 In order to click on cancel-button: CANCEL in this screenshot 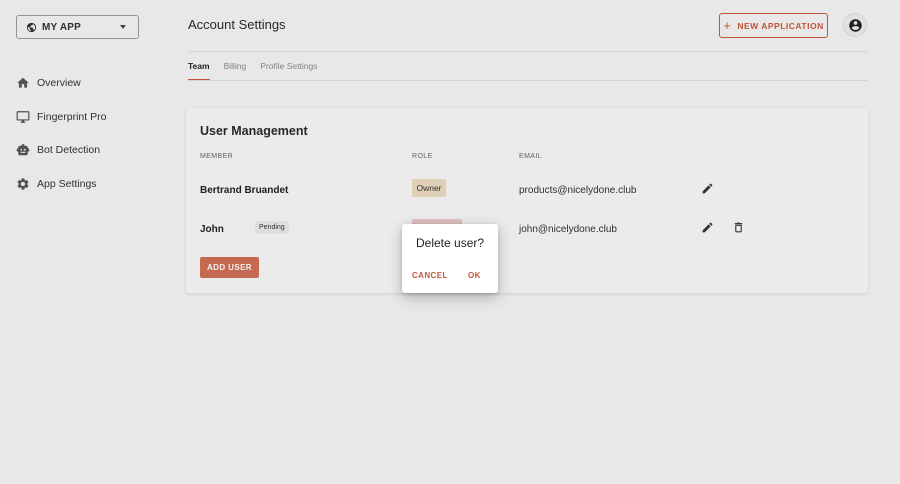, I will do `click(430, 275)`.